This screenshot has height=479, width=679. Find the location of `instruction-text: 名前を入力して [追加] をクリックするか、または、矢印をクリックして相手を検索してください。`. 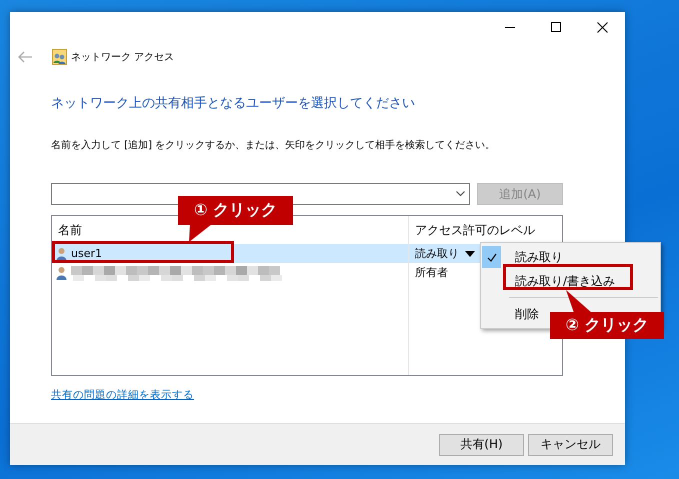

instruction-text: 名前を入力して [追加] をクリックするか、または、矢印をクリックして相手を検索してください。 is located at coordinates (273, 145).